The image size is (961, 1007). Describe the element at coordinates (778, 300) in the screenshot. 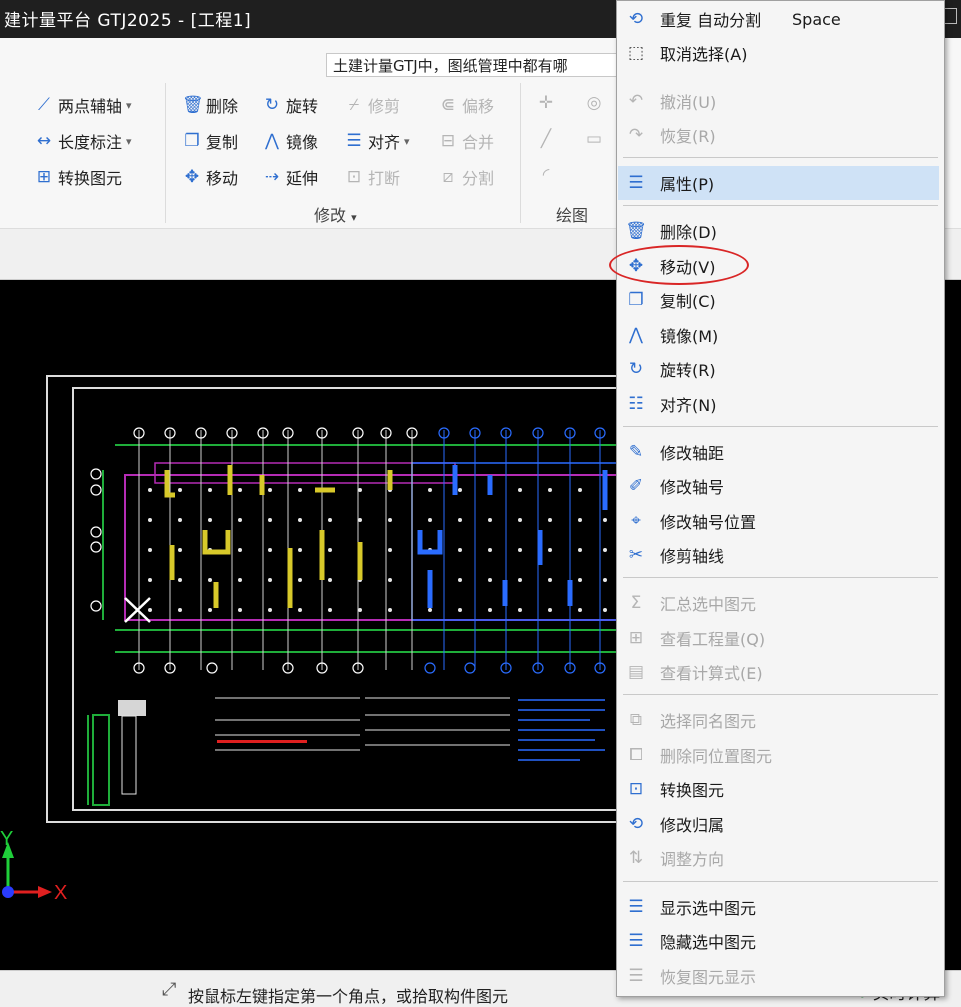

I see `menu-item-copy: ❐ 复制(C)` at that location.